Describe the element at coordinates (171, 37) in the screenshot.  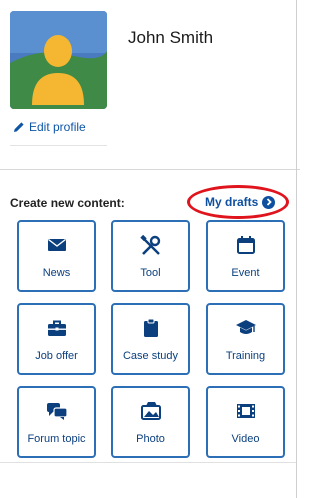
I see `user-name: John Smith` at that location.